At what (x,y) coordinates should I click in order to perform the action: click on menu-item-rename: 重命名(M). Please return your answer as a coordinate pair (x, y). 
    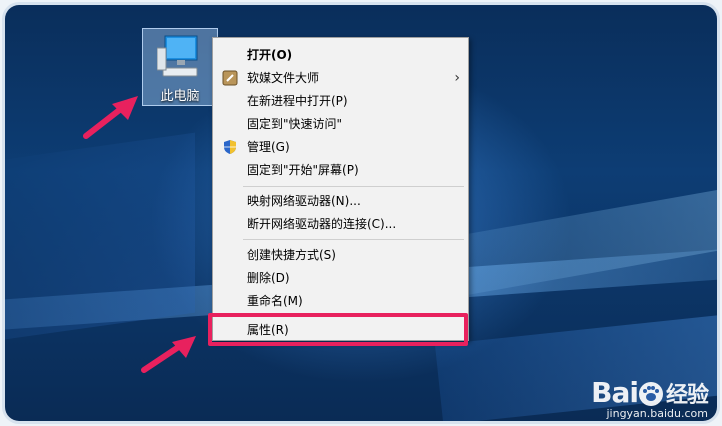
    Looking at the image, I should click on (340, 301).